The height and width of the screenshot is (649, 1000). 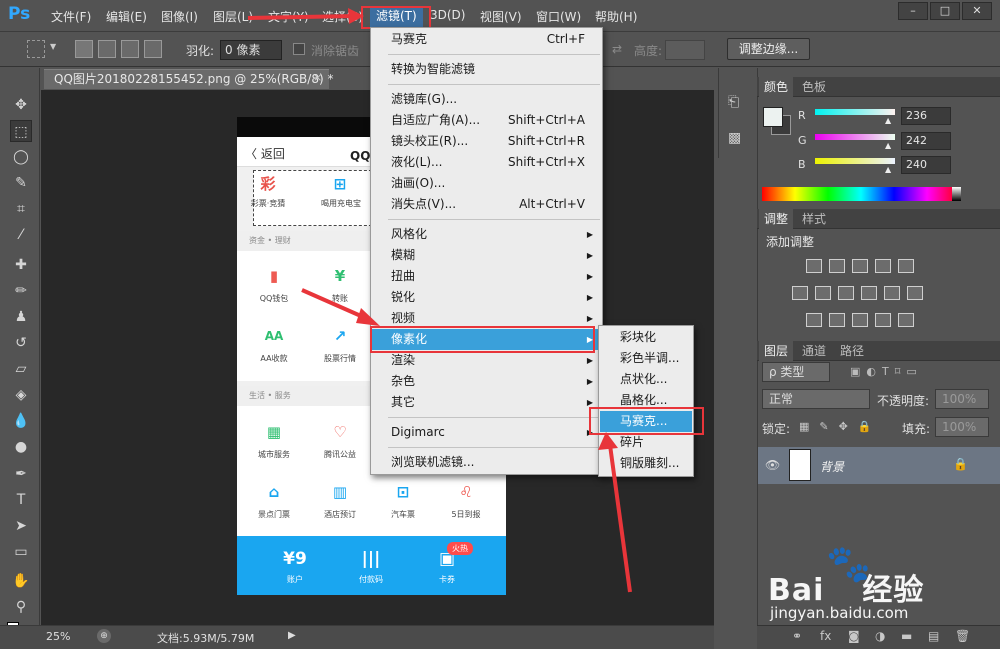 I want to click on lock-options-icons: ▦✎✥🔒, so click(x=840, y=426).